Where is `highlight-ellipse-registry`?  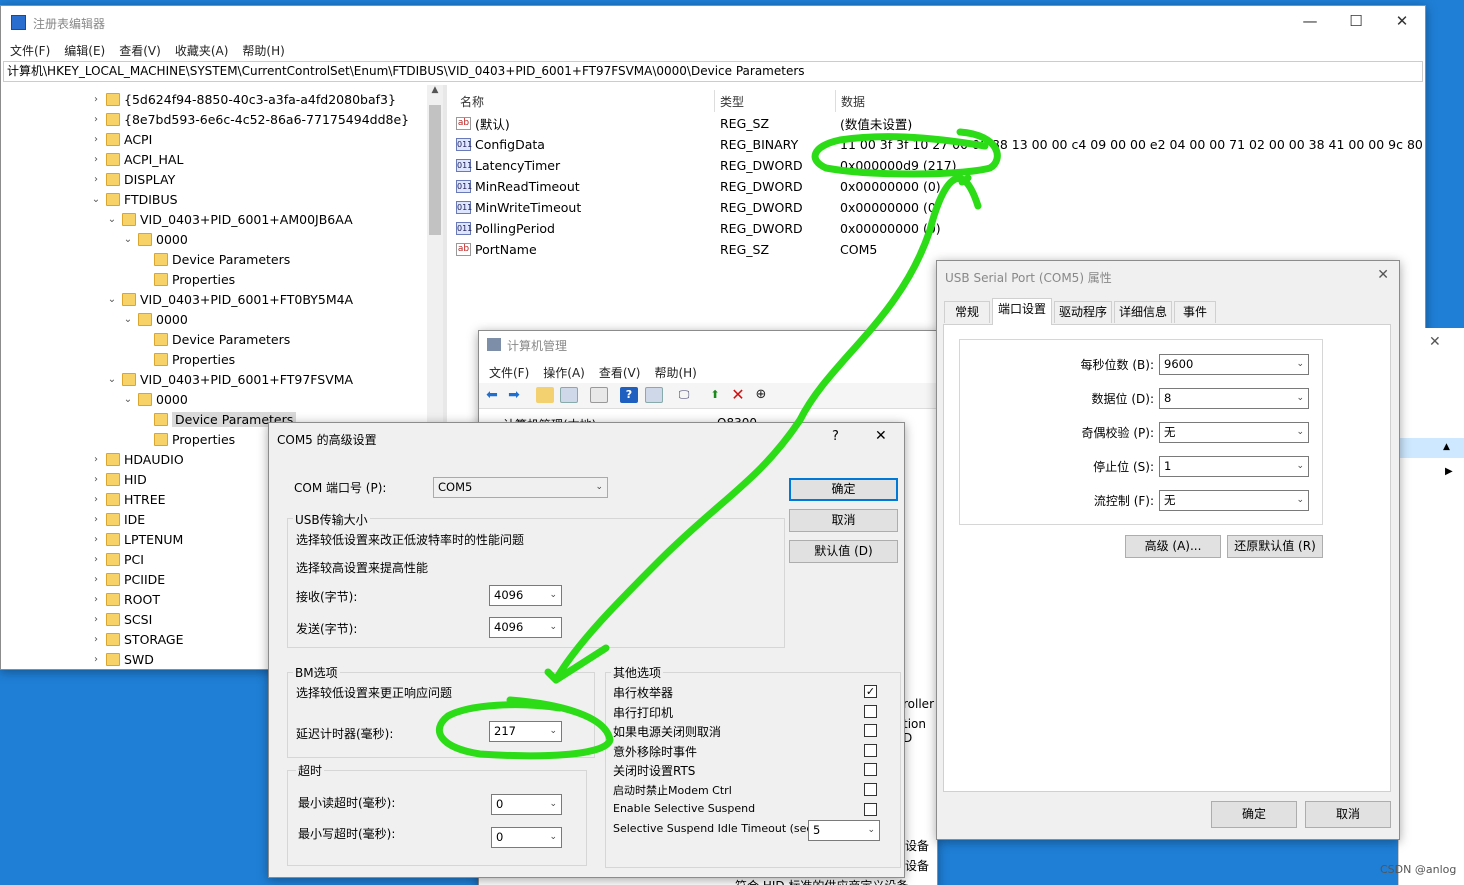 highlight-ellipse-registry is located at coordinates (906, 153).